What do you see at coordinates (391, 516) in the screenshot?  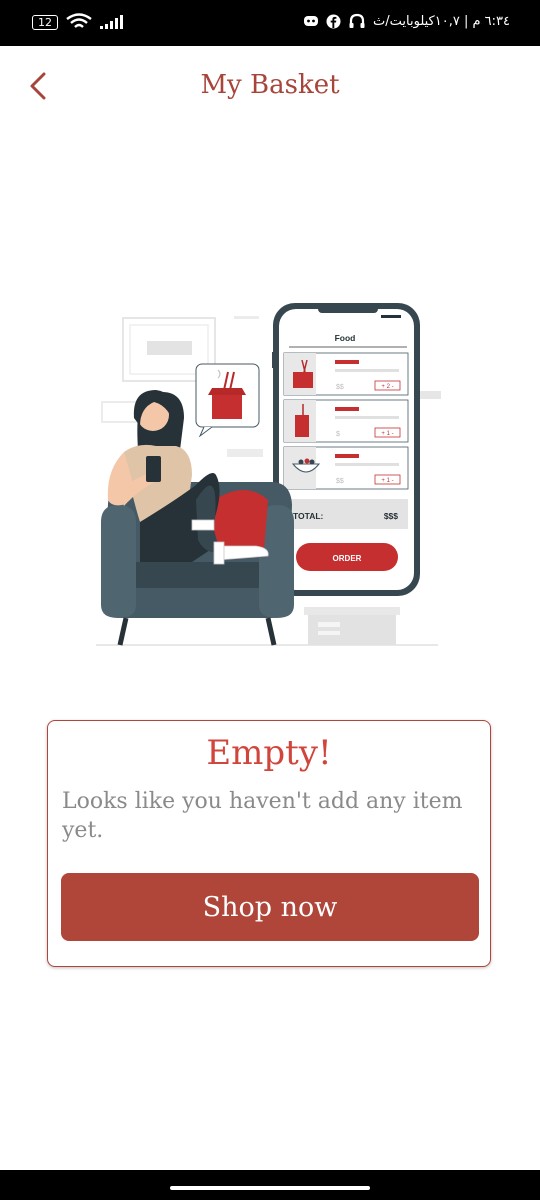 I see `total-value: $$$` at bounding box center [391, 516].